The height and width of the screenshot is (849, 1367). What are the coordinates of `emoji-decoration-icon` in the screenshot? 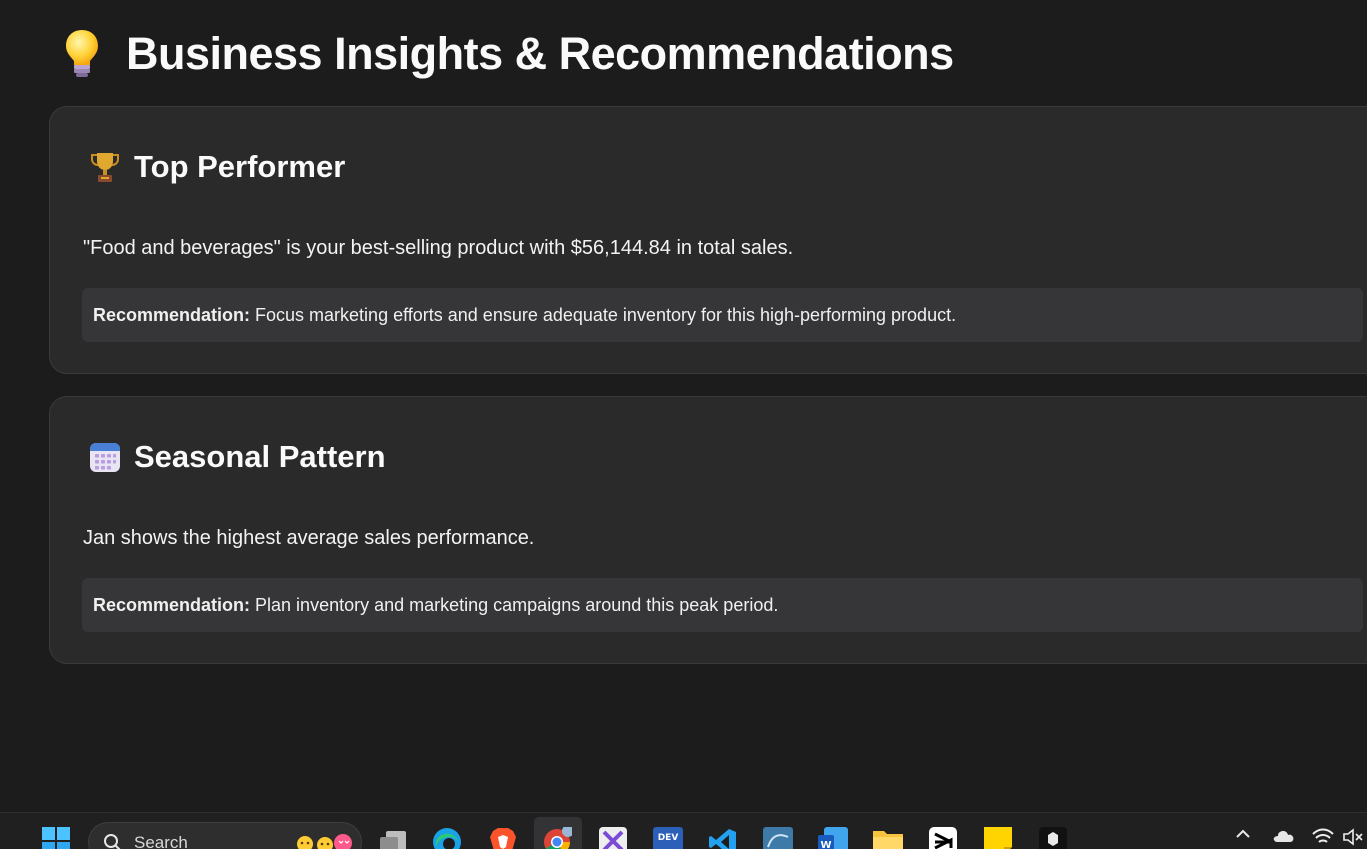 It's located at (325, 840).